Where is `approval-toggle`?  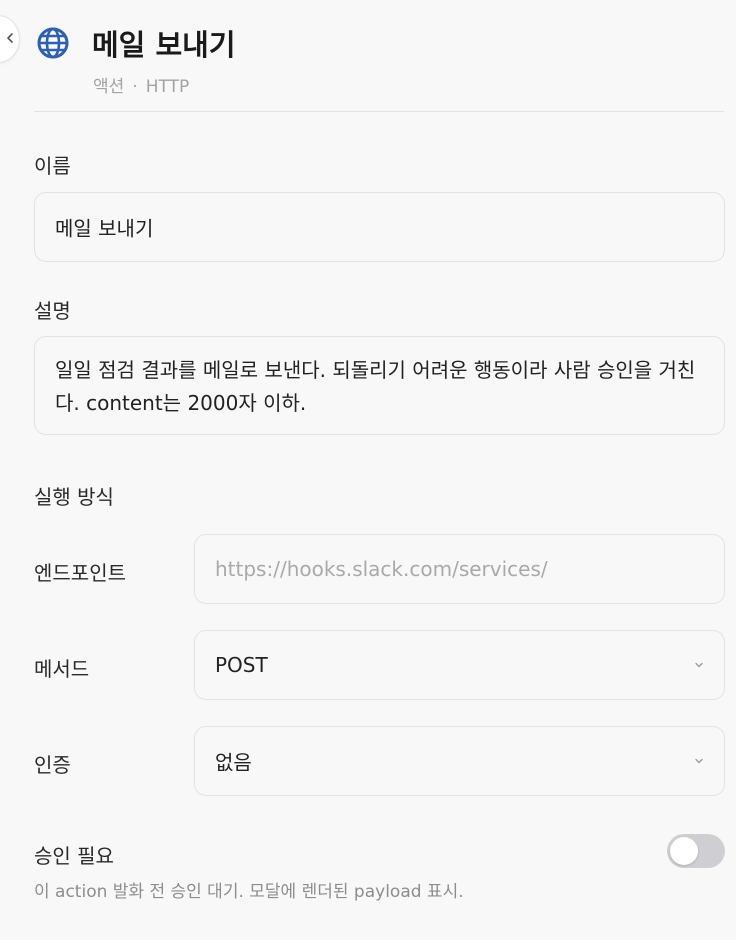
approval-toggle is located at coordinates (696, 851).